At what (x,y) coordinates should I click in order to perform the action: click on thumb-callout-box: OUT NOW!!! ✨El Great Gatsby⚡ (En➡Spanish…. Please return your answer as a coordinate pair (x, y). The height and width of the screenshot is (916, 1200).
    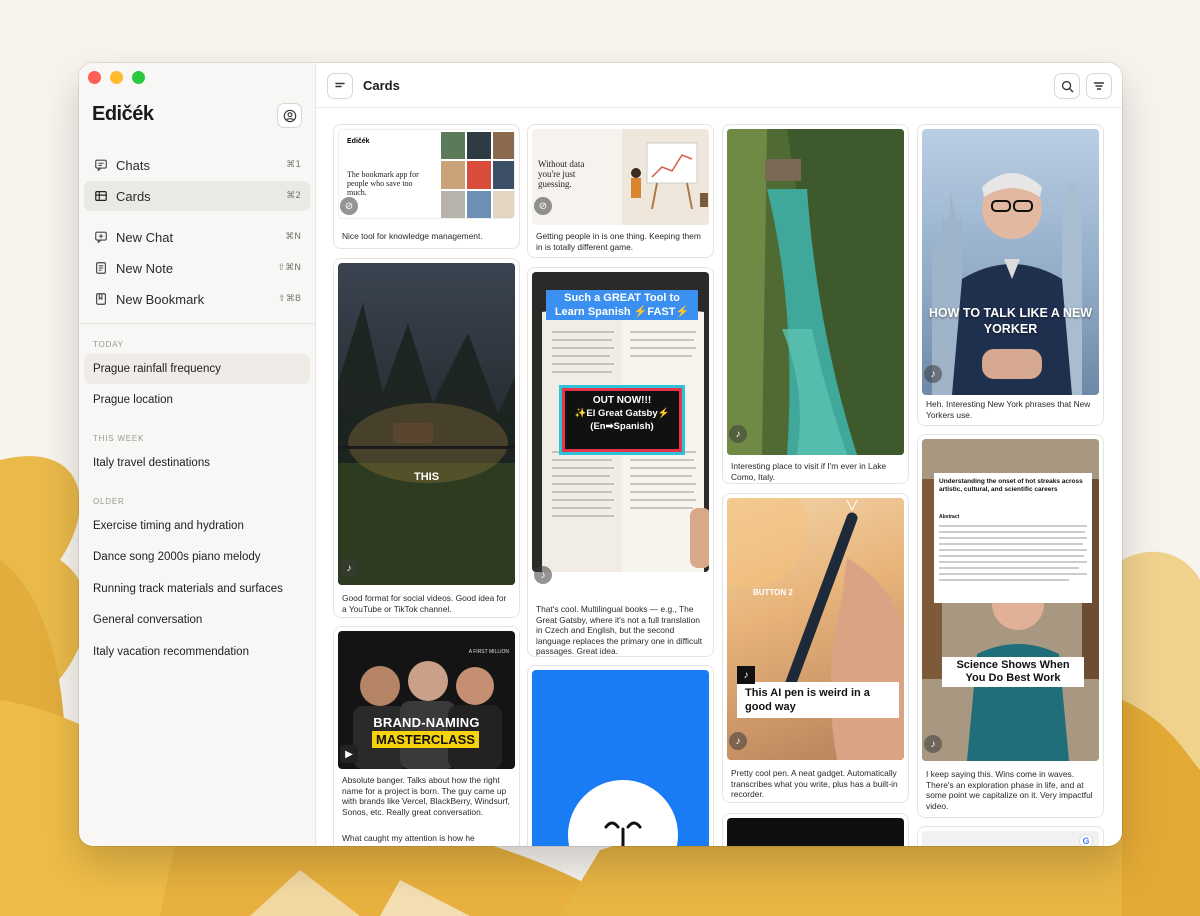
    Looking at the image, I should click on (622, 420).